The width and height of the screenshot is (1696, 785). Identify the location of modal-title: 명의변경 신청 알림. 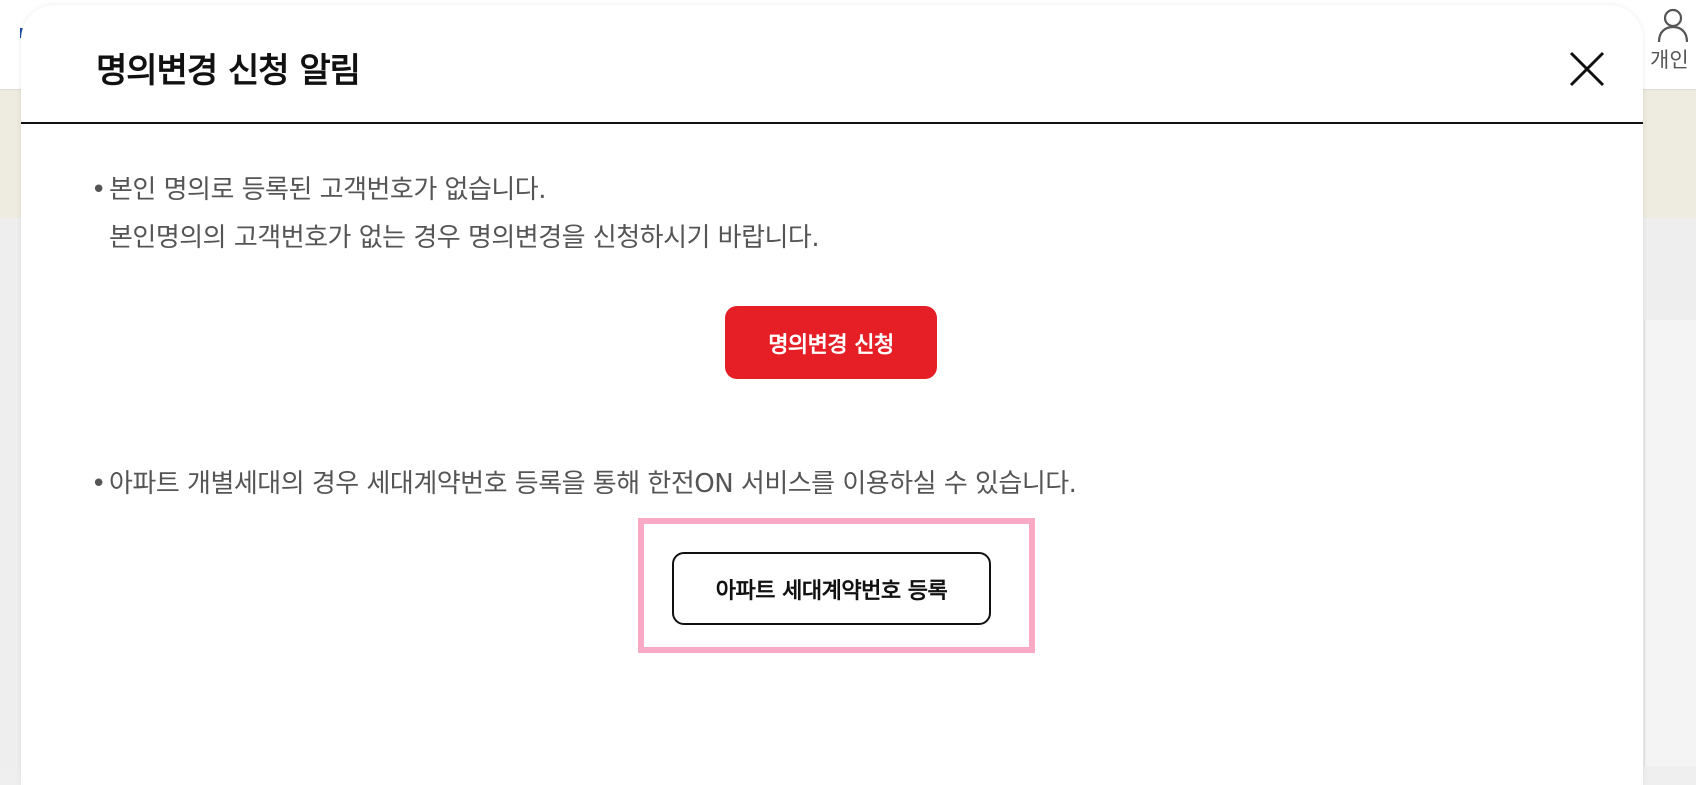
(228, 71).